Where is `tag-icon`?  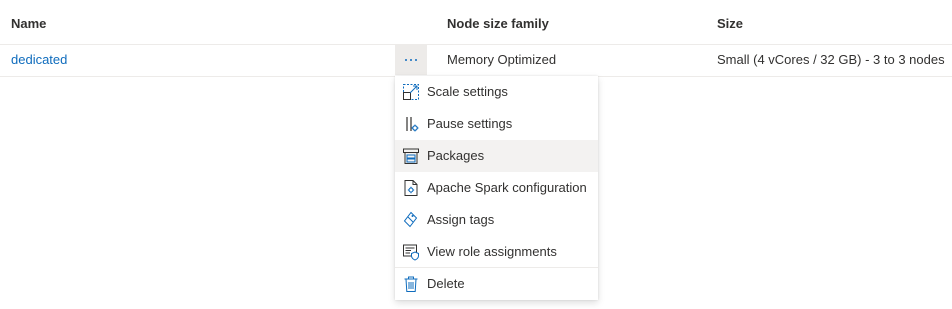
tag-icon is located at coordinates (410, 219).